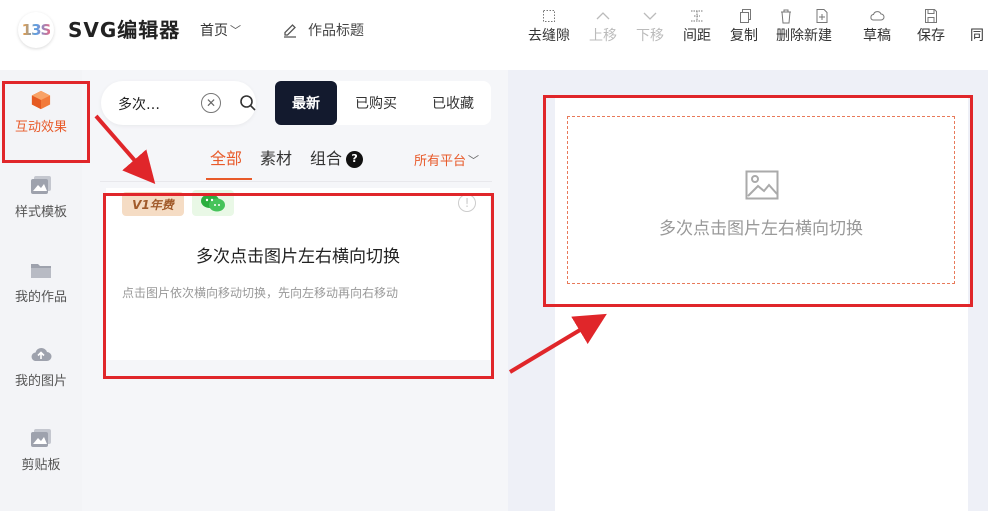 Image resolution: width=988 pixels, height=511 pixels. I want to click on arrow-rail-to-card, so click(125, 149).